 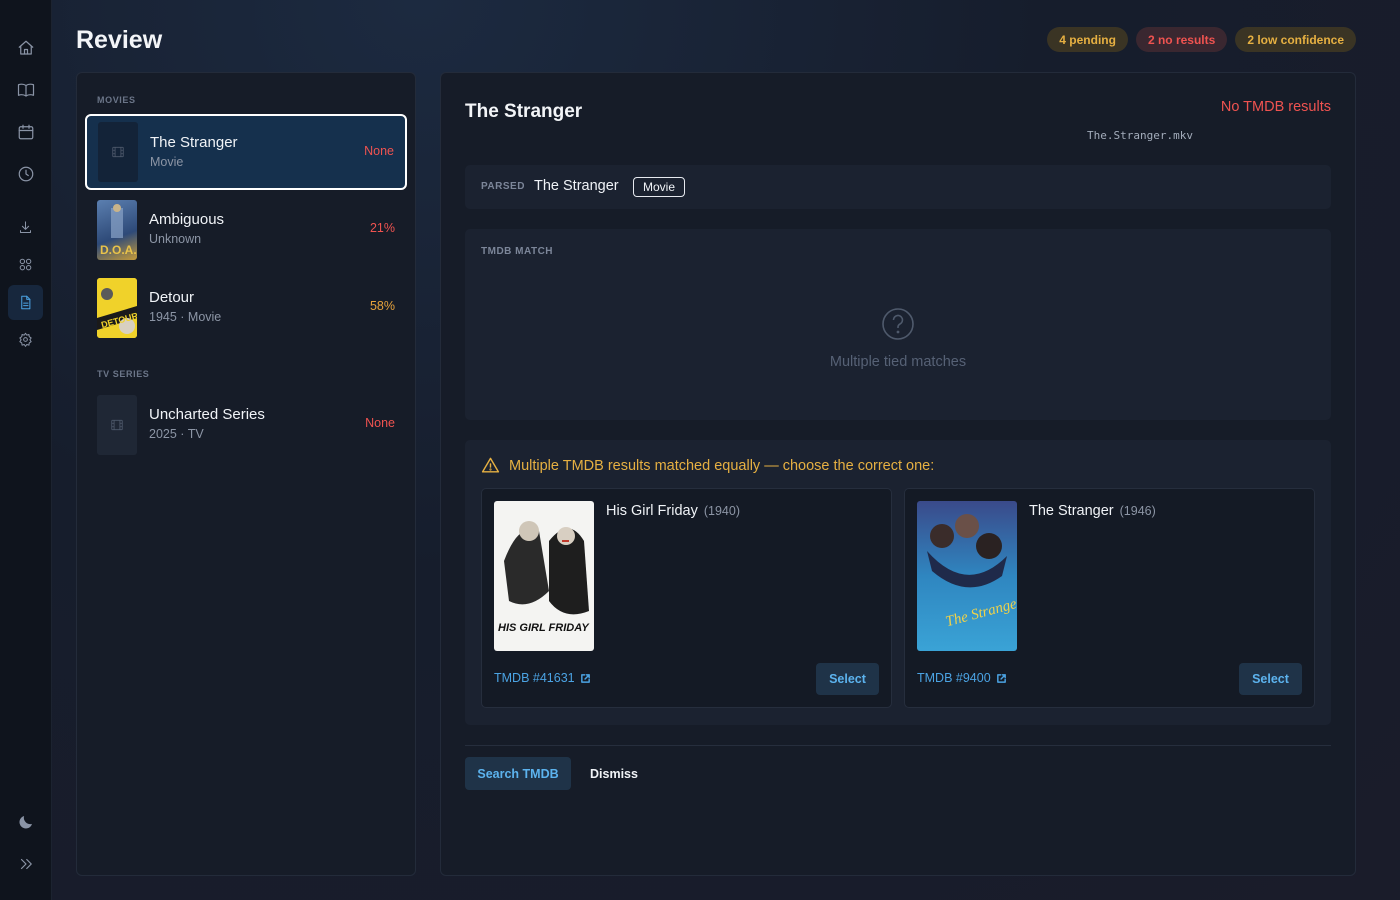 I want to click on list-item-uncharted-series: Uncharted Series 2025 · TV None, so click(x=246, y=425).